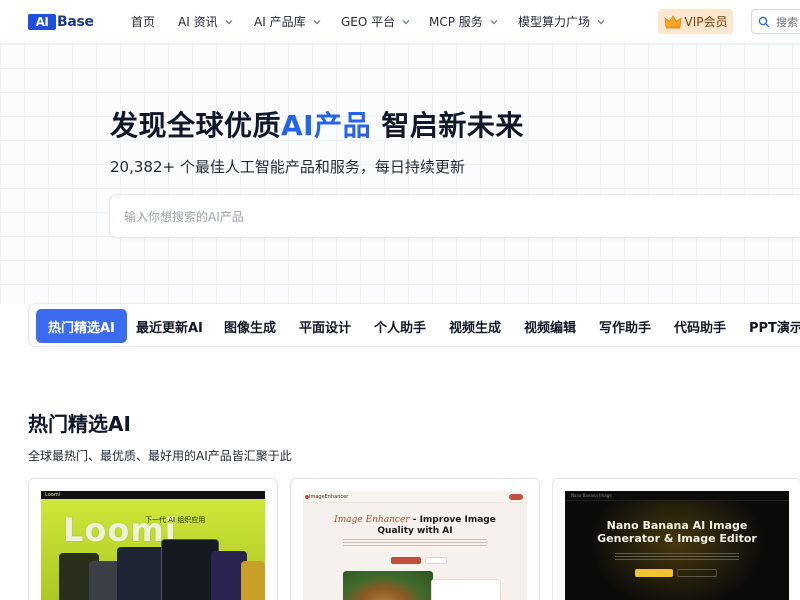 This screenshot has height=600, width=800. Describe the element at coordinates (325, 326) in the screenshot. I see `tab-graphic-design: 平面设计` at that location.